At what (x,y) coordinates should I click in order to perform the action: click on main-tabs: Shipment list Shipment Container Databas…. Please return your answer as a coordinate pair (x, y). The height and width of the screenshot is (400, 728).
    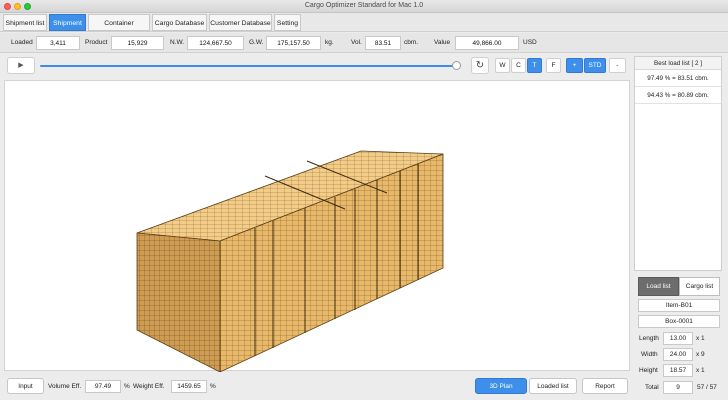
    Looking at the image, I should click on (364, 28).